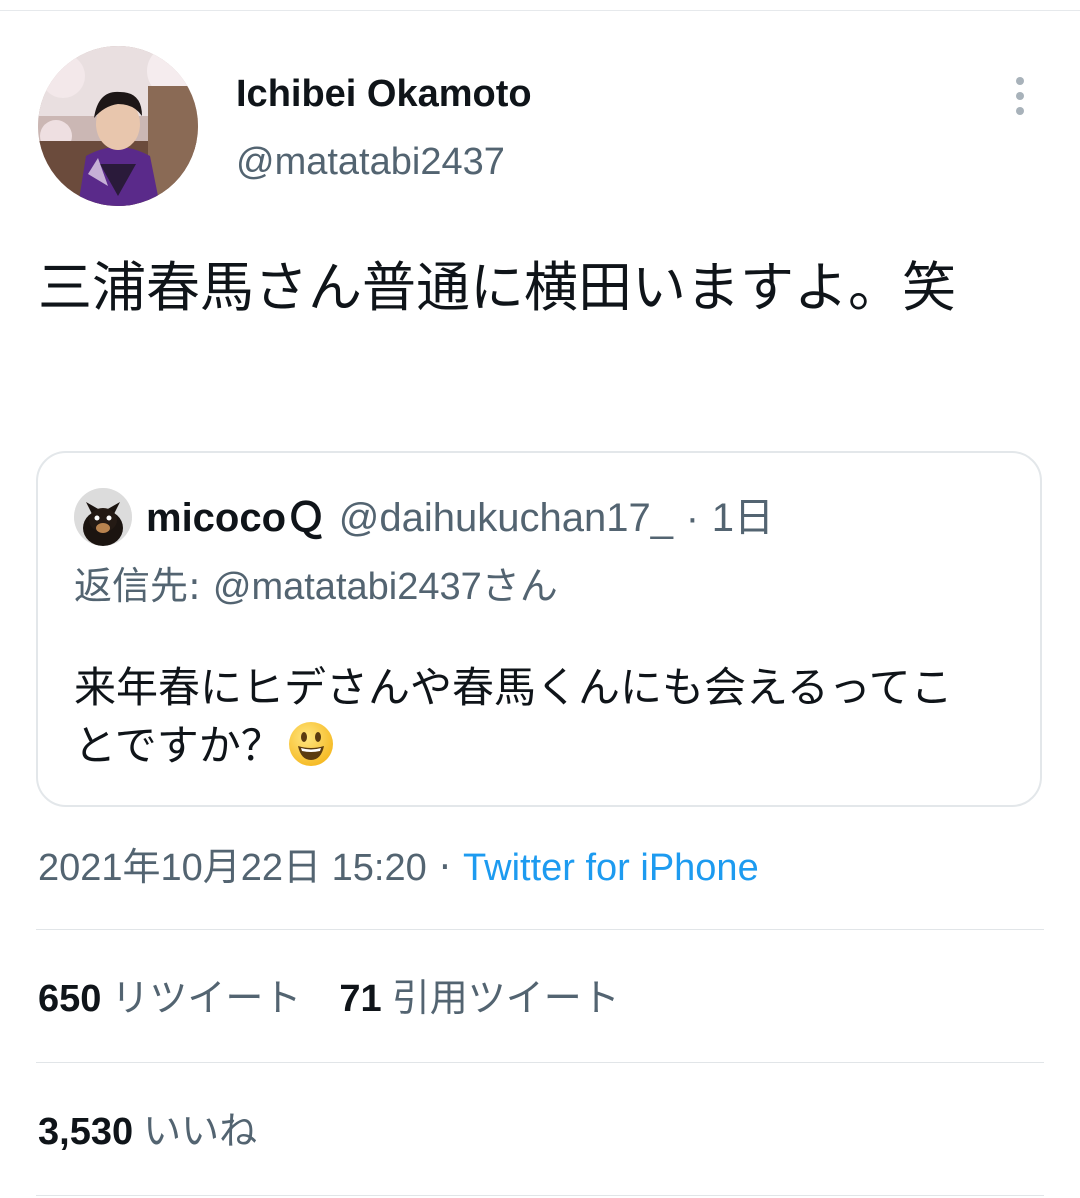  What do you see at coordinates (118, 126) in the screenshot?
I see `author-avatar` at bounding box center [118, 126].